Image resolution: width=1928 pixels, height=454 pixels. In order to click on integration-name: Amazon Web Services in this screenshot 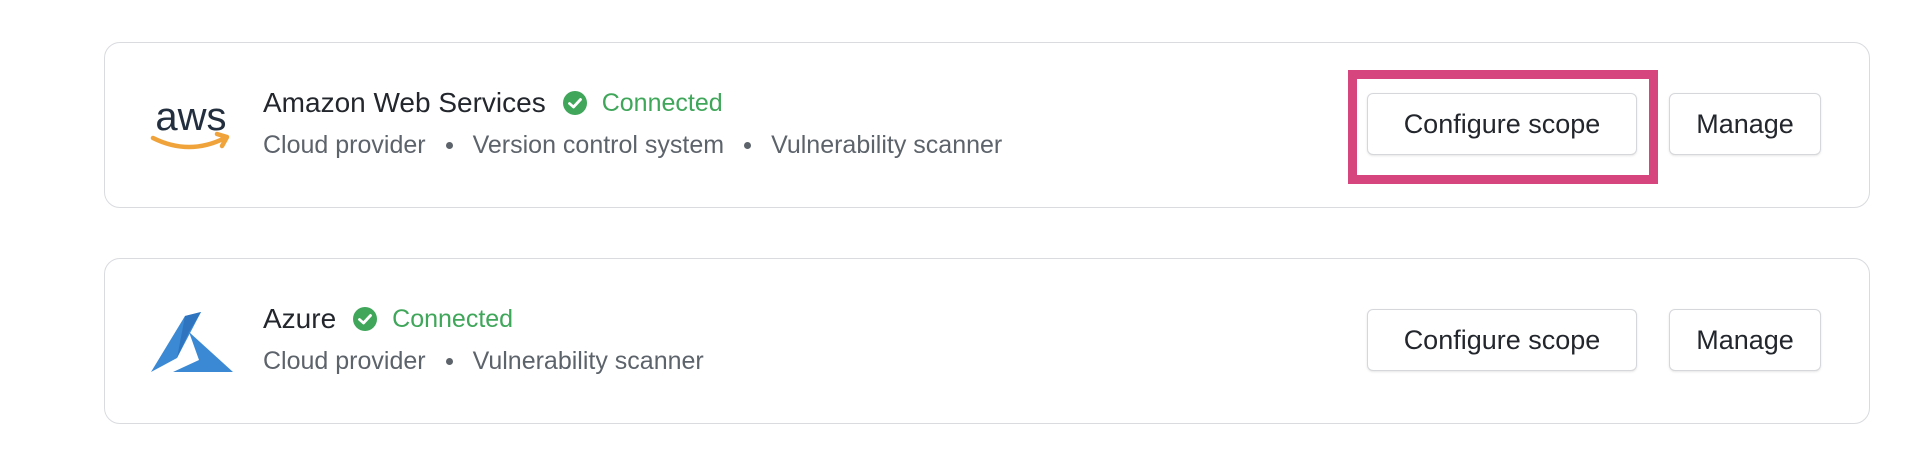, I will do `click(404, 102)`.